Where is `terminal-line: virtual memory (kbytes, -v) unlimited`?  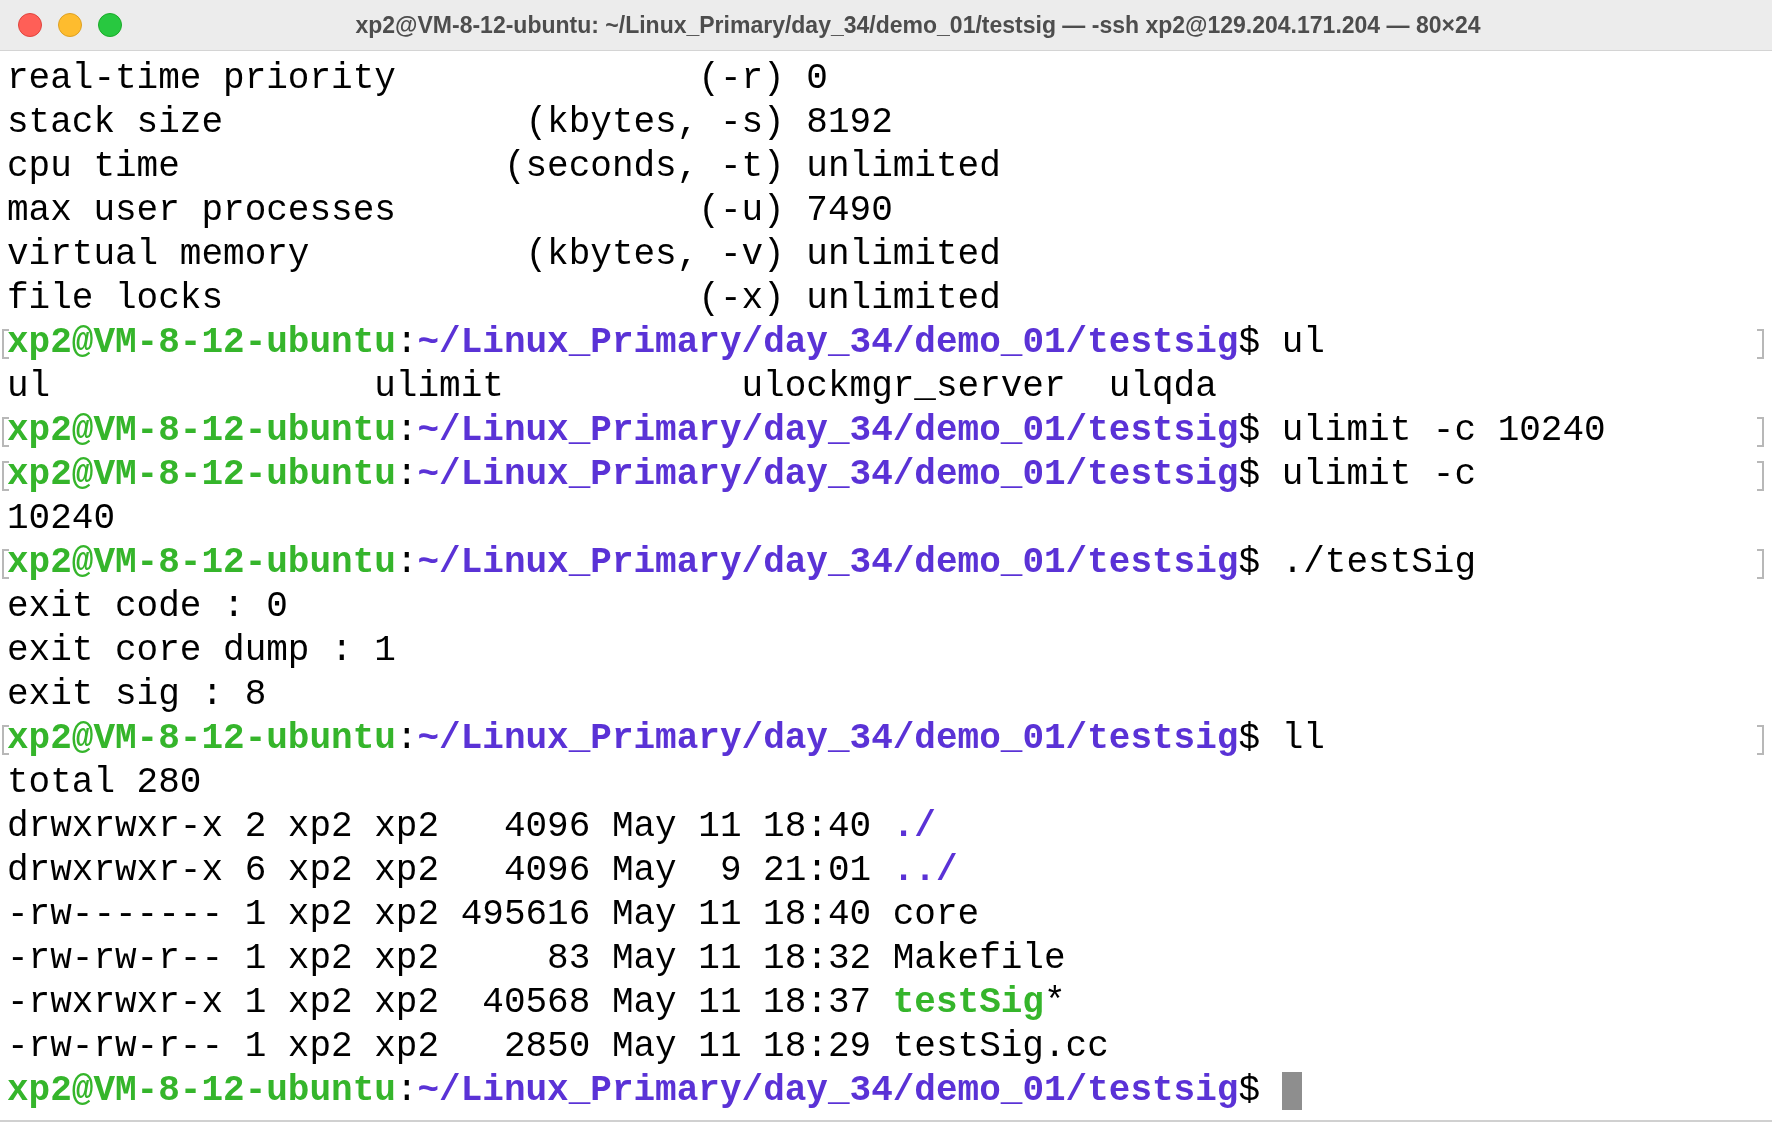
terminal-line: virtual memory (kbytes, -v) unlimited is located at coordinates (504, 255).